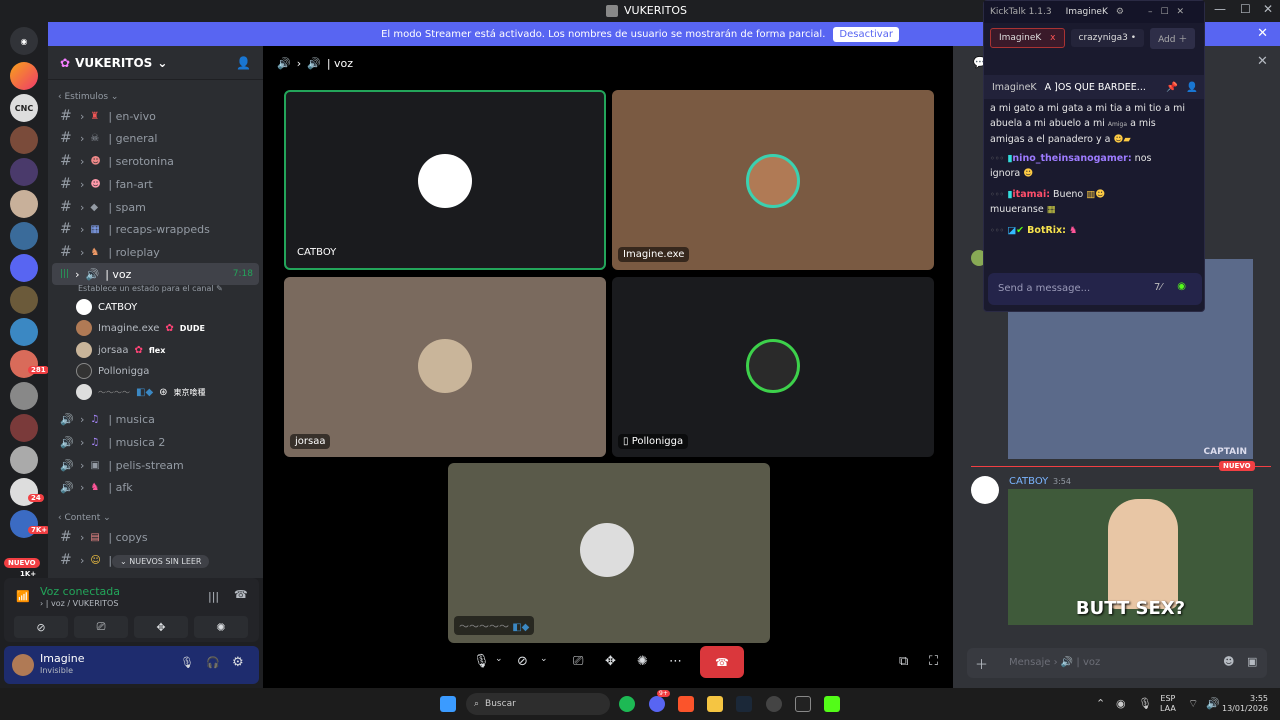  What do you see at coordinates (1192, 87) in the screenshot?
I see `user-icon: 👤` at bounding box center [1192, 87].